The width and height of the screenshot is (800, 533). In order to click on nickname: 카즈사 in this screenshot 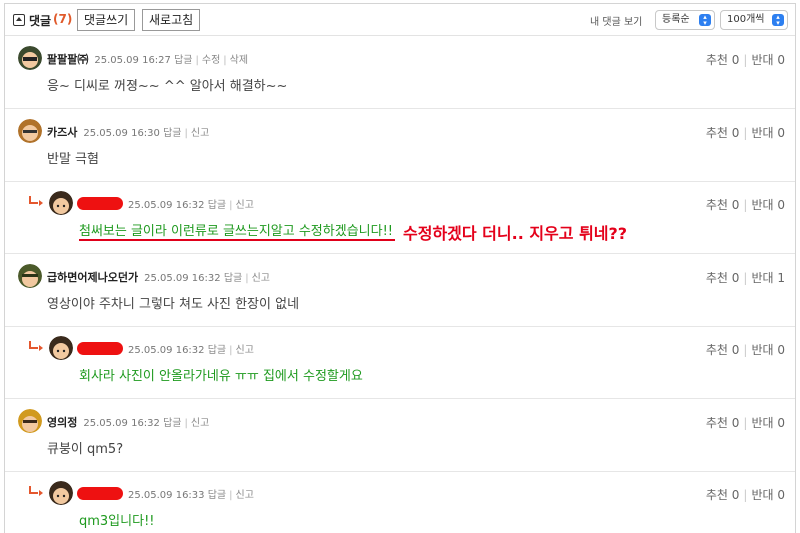, I will do `click(62, 132)`.